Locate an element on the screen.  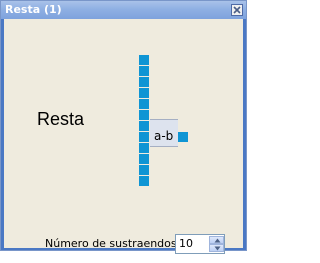
subtrahend-count-label: Número de sustraendos: is located at coordinates (113, 243).